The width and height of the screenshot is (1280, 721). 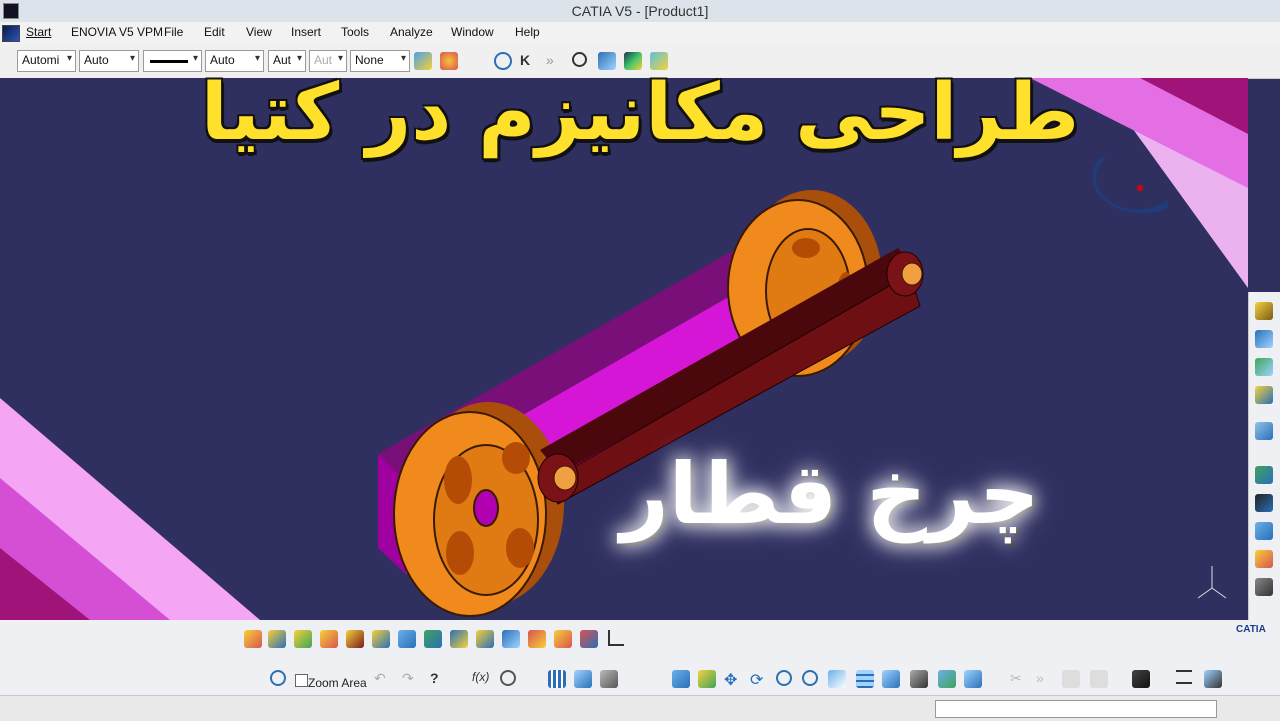 I want to click on rigid-joint-icon, so click(x=355, y=639).